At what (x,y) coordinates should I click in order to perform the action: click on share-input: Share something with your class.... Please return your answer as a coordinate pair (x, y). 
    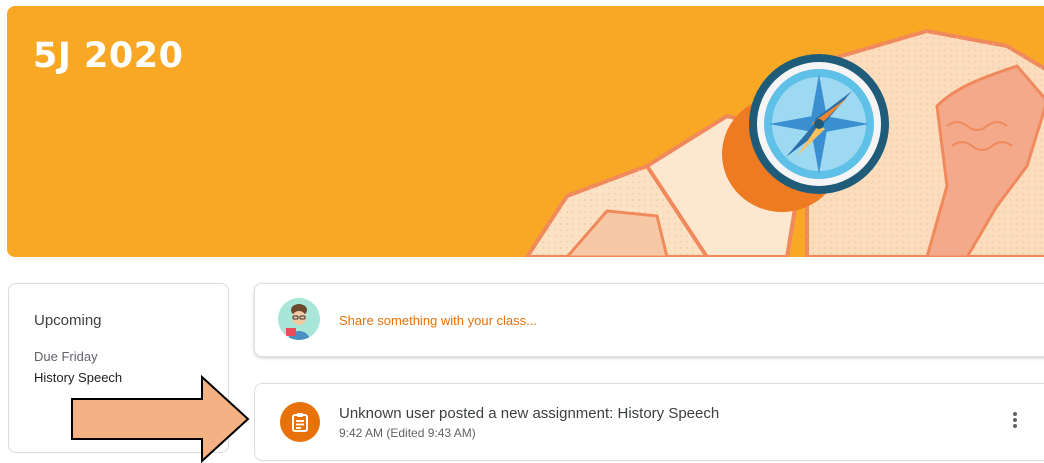
    Looking at the image, I should click on (438, 320).